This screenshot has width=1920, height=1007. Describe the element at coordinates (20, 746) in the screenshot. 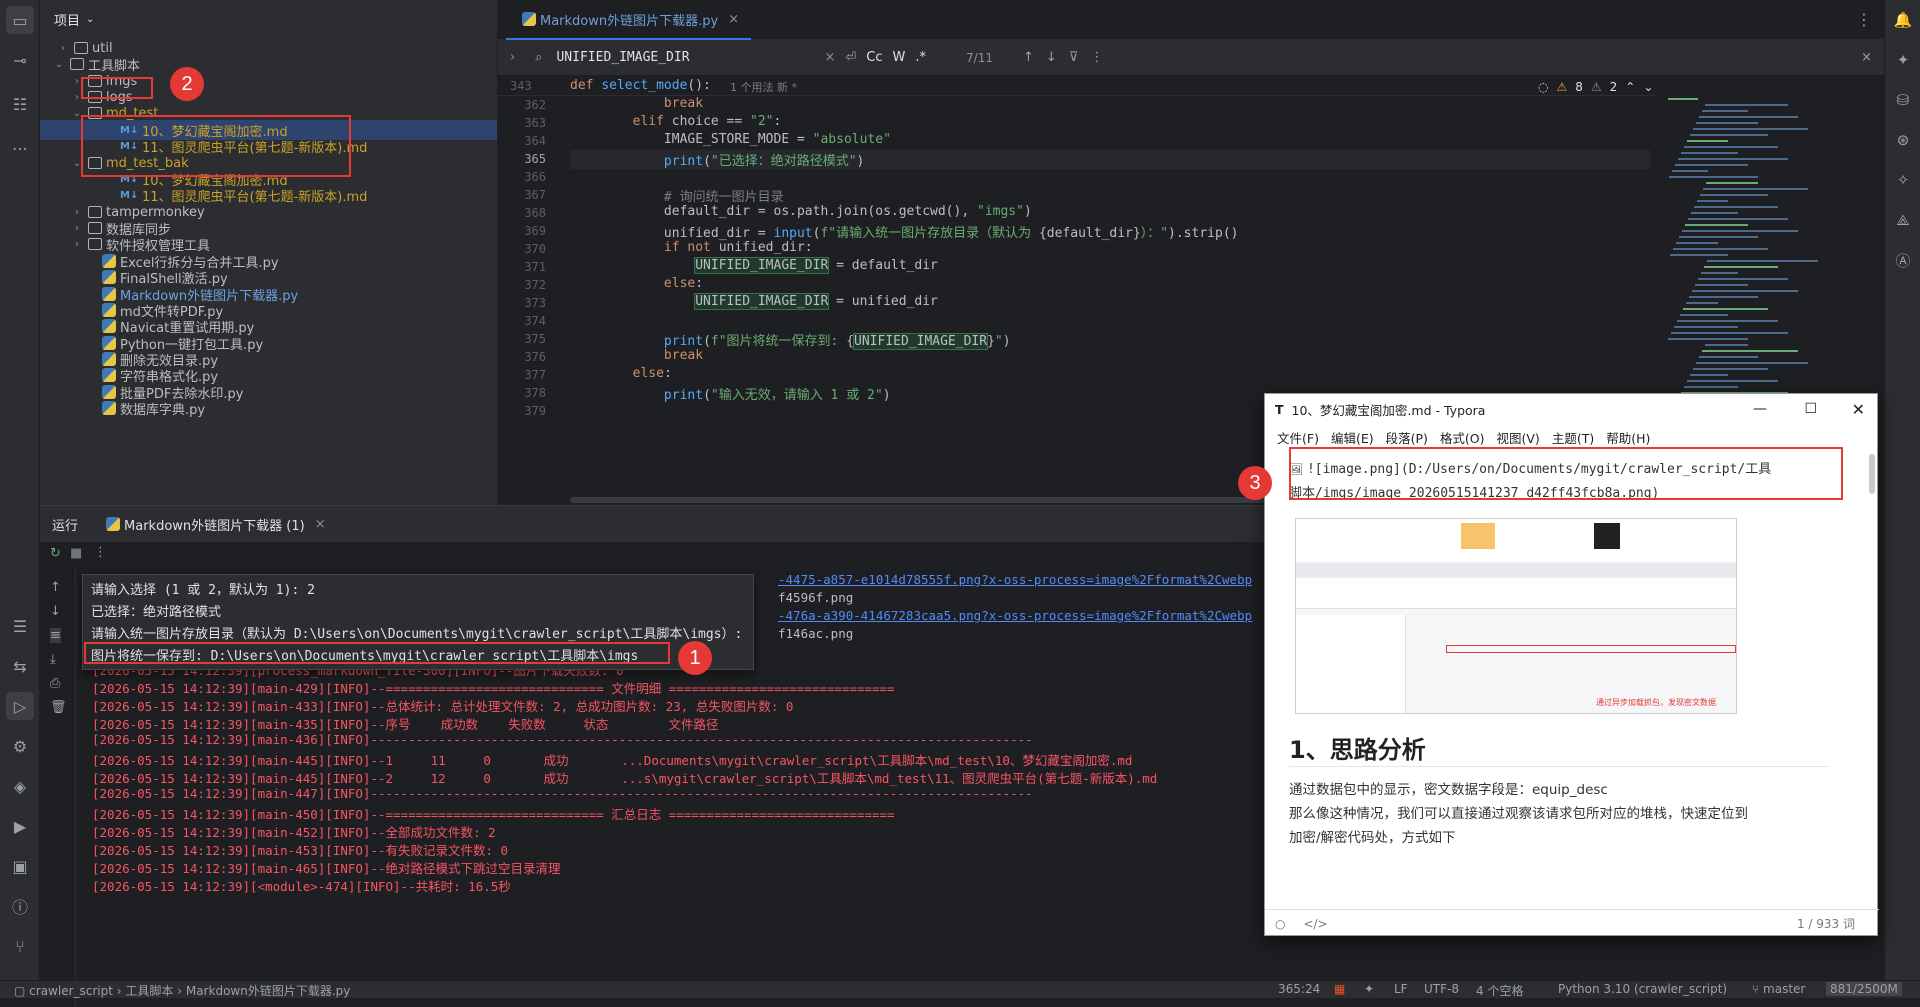

I see `python-console-icon: ⚙` at that location.